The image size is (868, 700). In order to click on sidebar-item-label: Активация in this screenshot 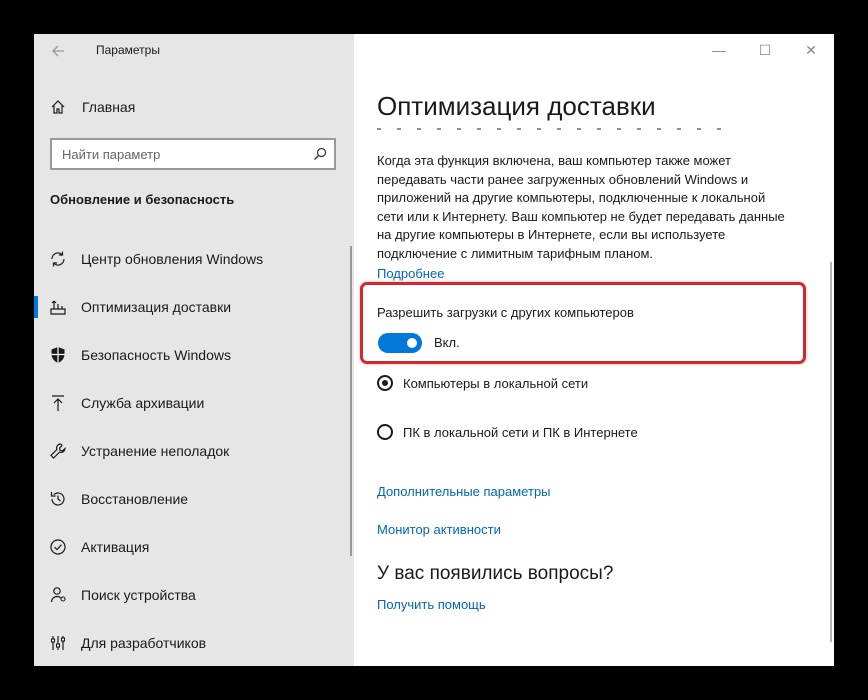, I will do `click(115, 547)`.